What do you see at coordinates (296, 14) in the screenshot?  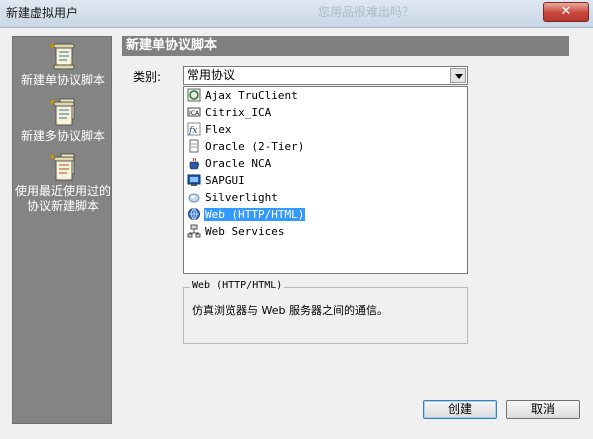 I see `title-bar: 新建虚拟用户 您用品很难出吗？ ✕` at bounding box center [296, 14].